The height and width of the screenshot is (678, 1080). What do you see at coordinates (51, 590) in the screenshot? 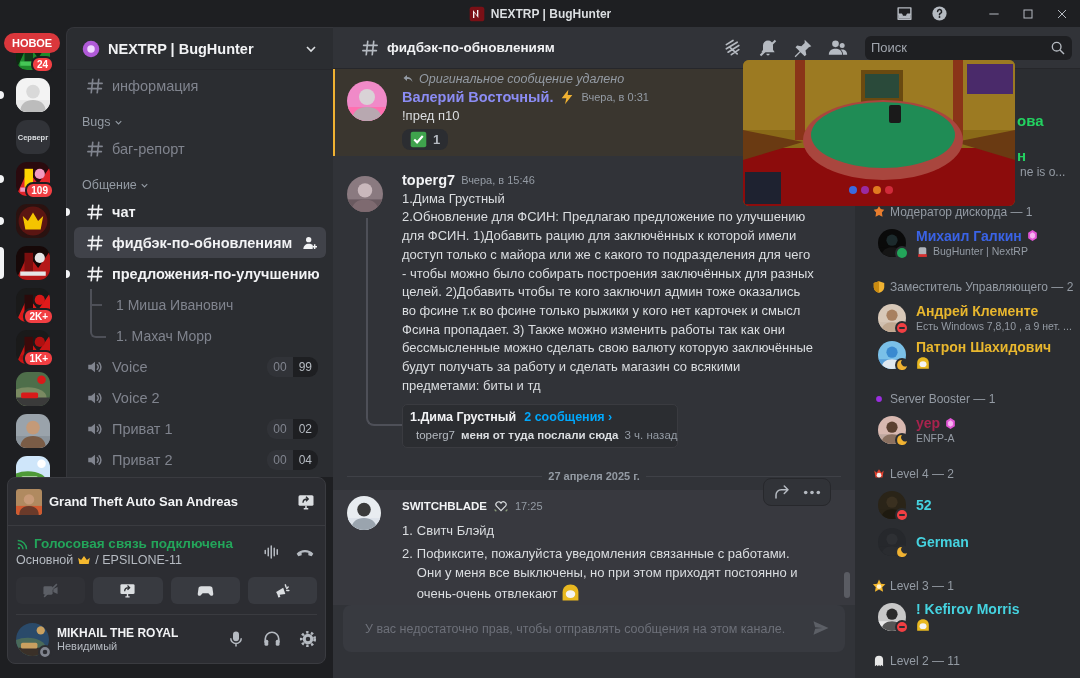
I see `camera-off-icon` at bounding box center [51, 590].